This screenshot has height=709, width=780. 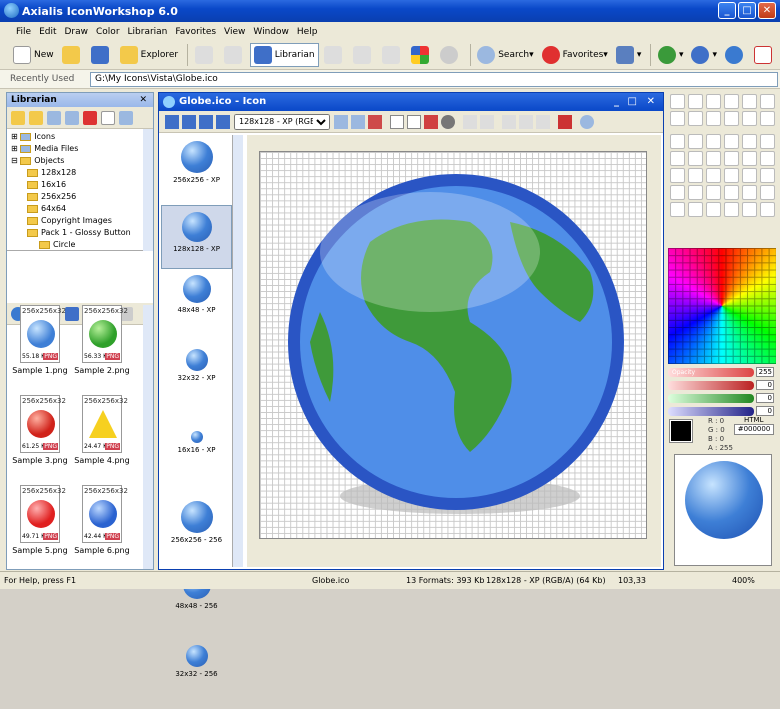 What do you see at coordinates (234, 32) in the screenshot?
I see `menu-view: View` at bounding box center [234, 32].